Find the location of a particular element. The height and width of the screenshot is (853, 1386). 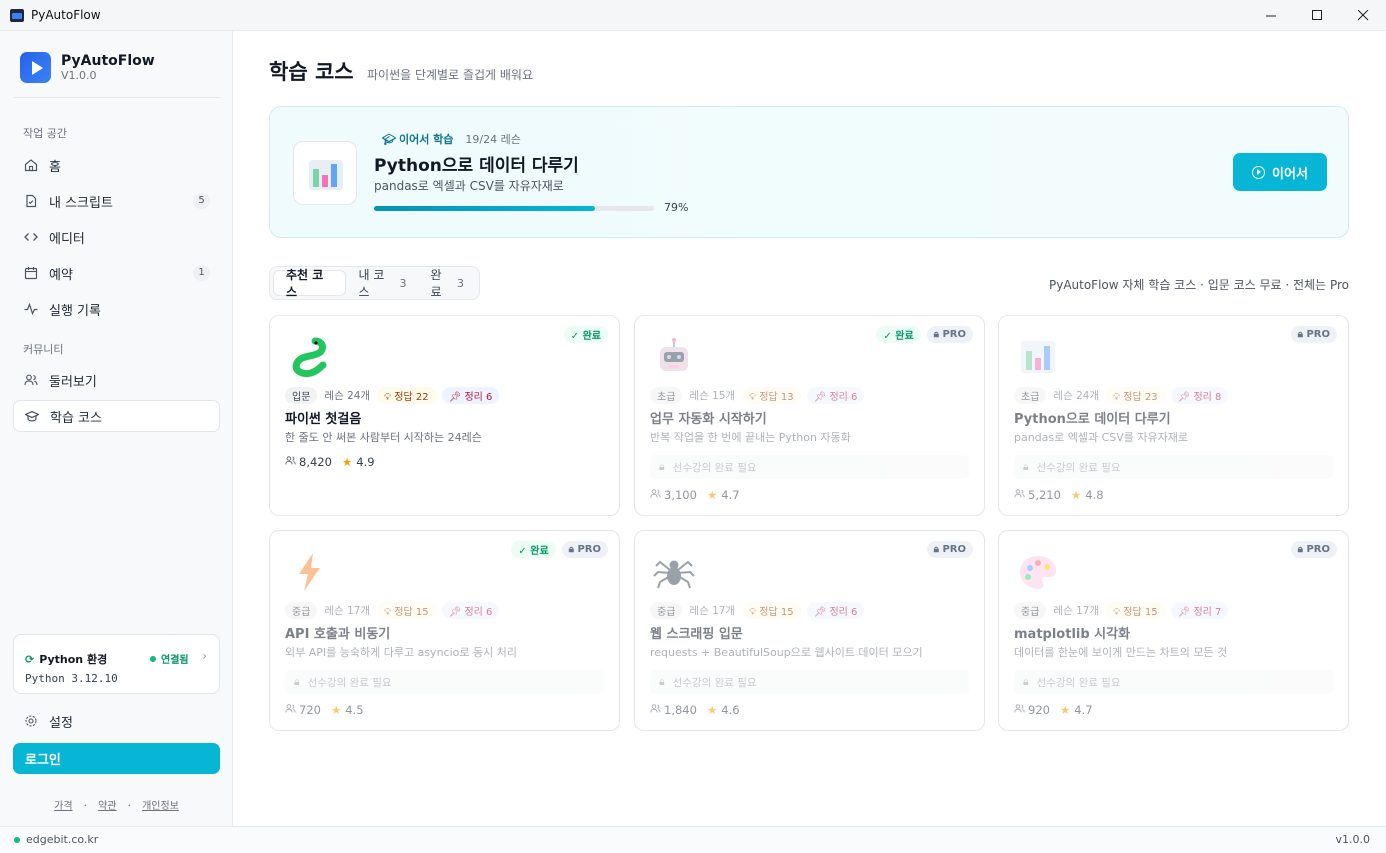

answer-count-badge: 💡︎ 정답 22 is located at coordinates (406, 395).